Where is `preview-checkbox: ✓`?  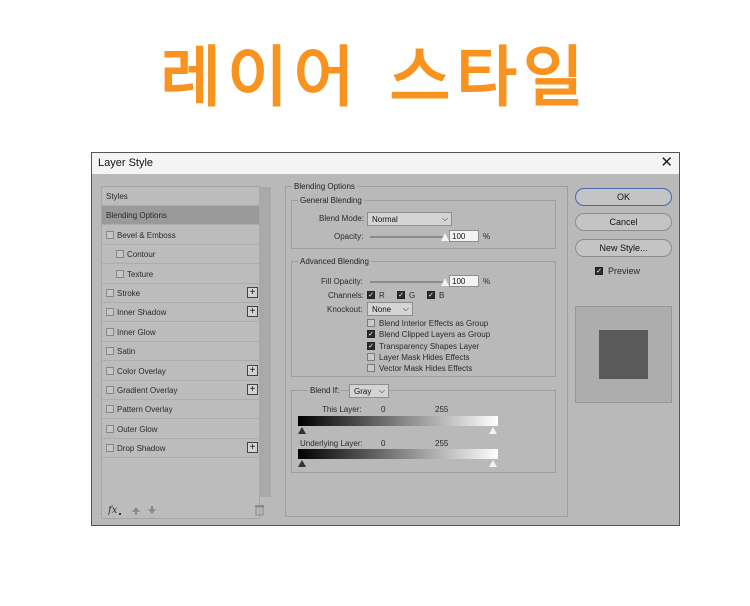 preview-checkbox: ✓ is located at coordinates (599, 271).